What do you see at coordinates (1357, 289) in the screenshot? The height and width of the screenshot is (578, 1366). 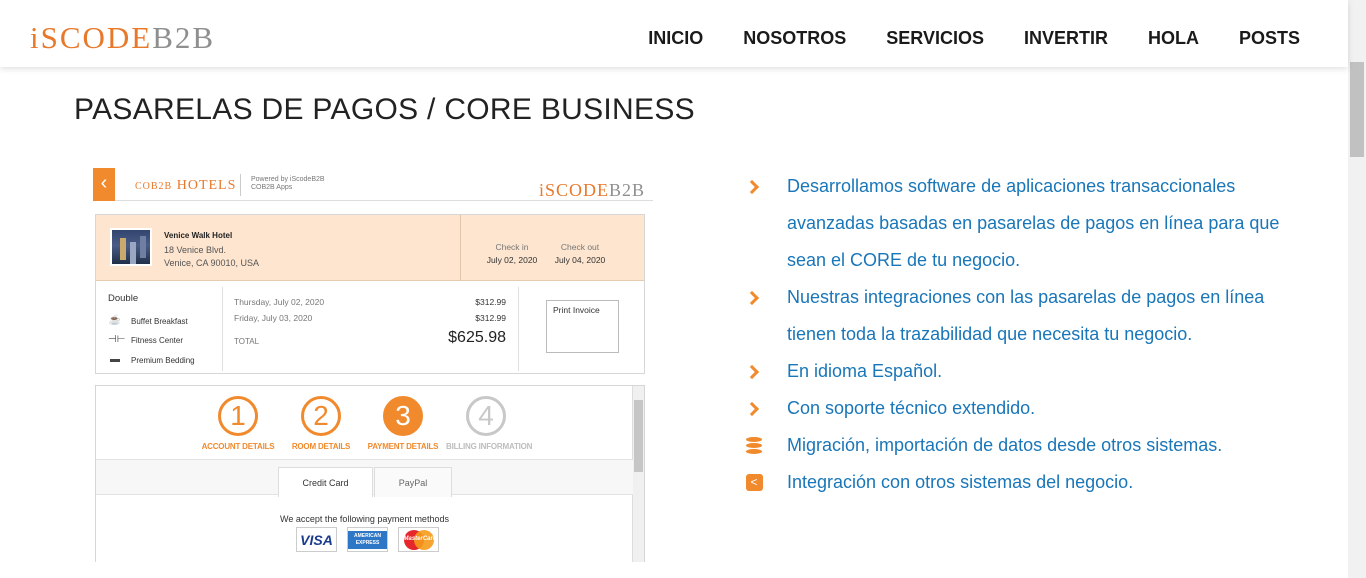 I see `page-scrollbar` at bounding box center [1357, 289].